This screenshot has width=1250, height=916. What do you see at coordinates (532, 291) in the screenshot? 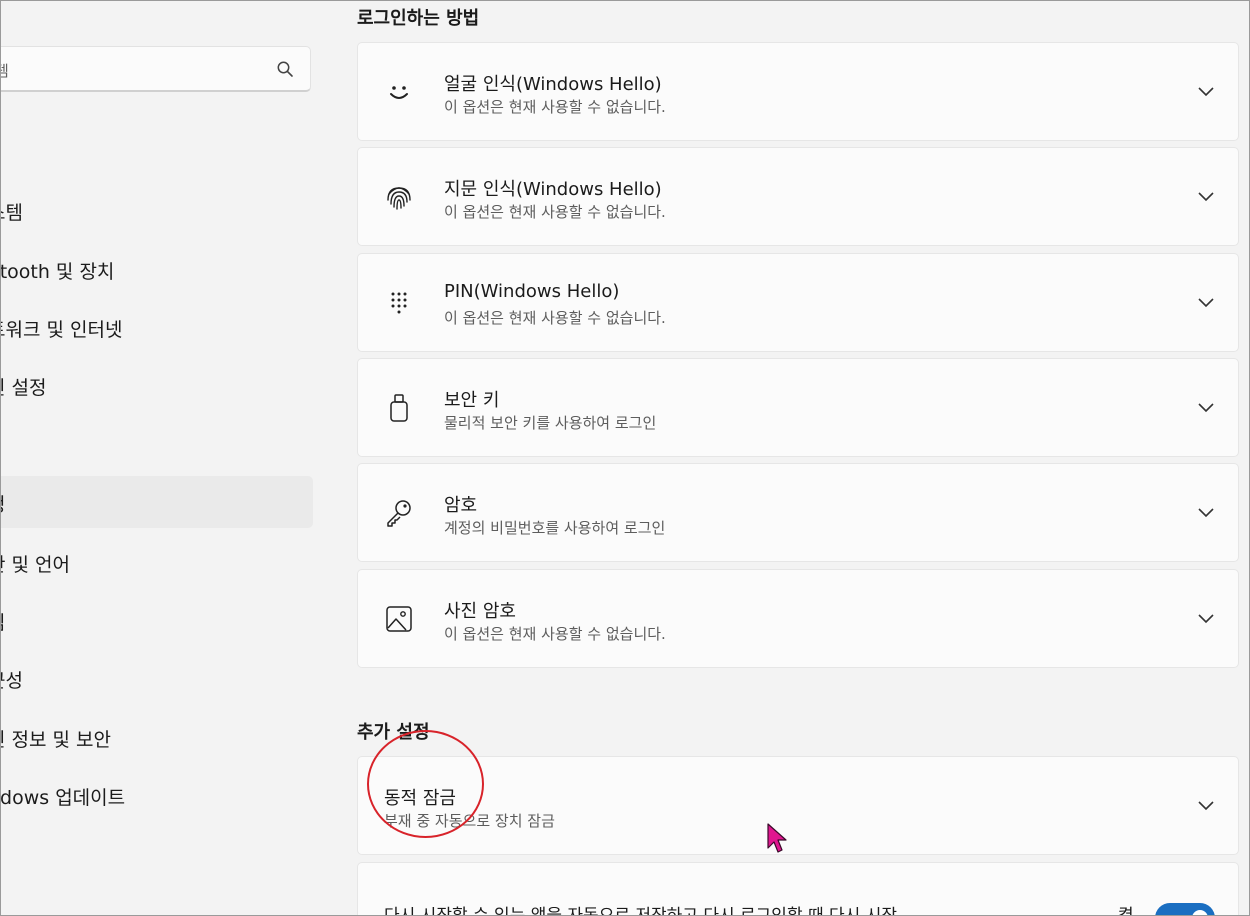
I see `option-title: PIN(Windows Hello)` at bounding box center [532, 291].